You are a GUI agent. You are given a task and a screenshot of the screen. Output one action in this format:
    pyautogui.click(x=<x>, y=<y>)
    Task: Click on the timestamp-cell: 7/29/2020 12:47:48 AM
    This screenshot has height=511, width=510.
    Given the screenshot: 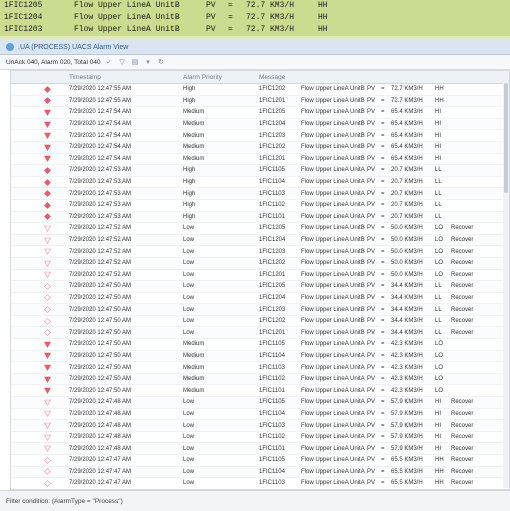 What is the action you would take?
    pyautogui.click(x=100, y=413)
    